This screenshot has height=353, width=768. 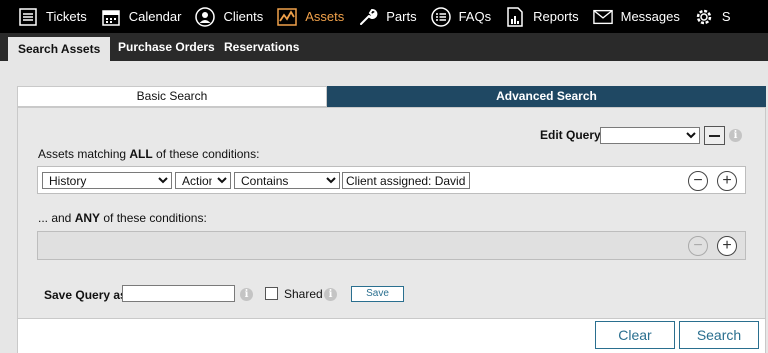 What do you see at coordinates (107, 180) in the screenshot?
I see `condition-field-select: History` at bounding box center [107, 180].